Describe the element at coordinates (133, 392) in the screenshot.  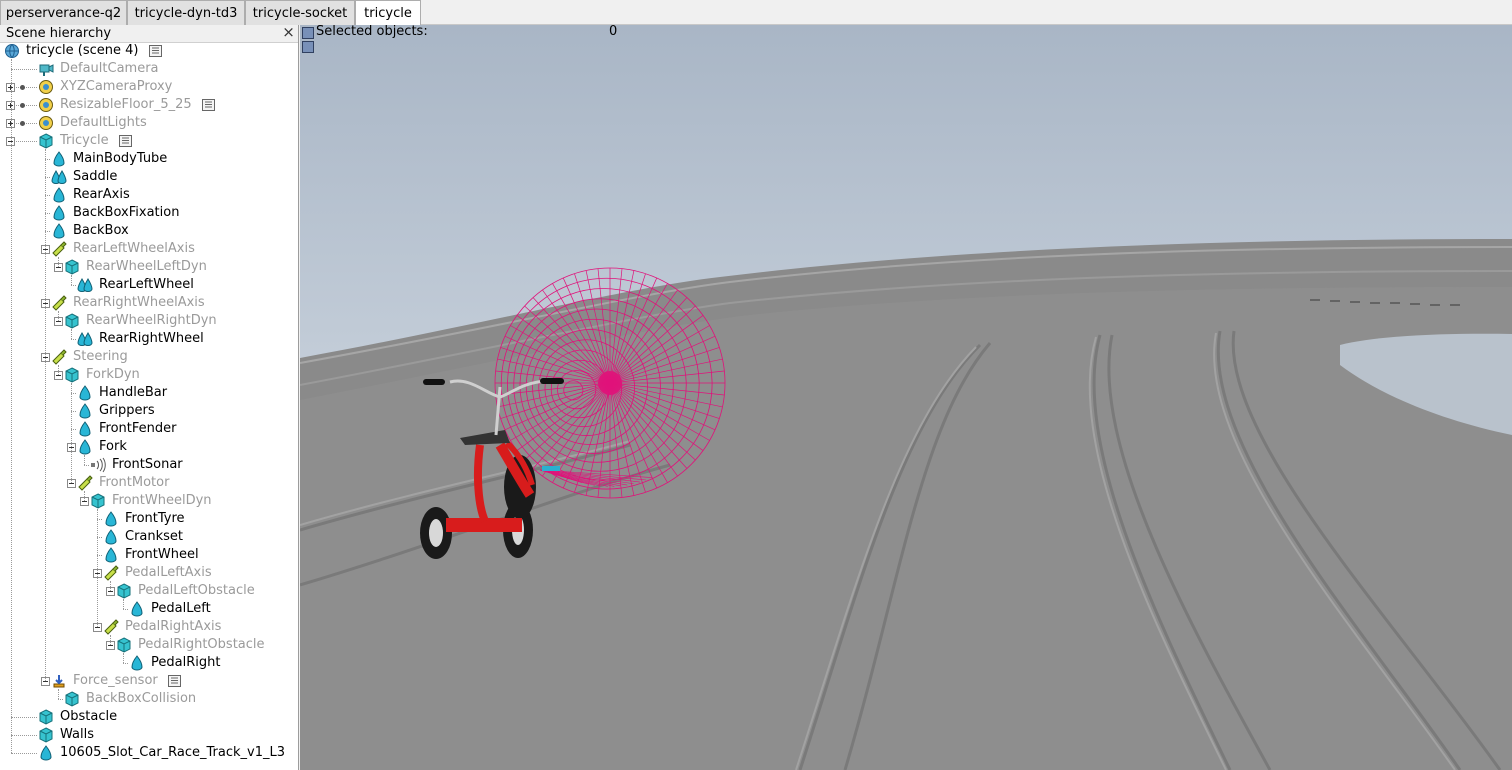
I see `tree-item-label: HandleBar` at that location.